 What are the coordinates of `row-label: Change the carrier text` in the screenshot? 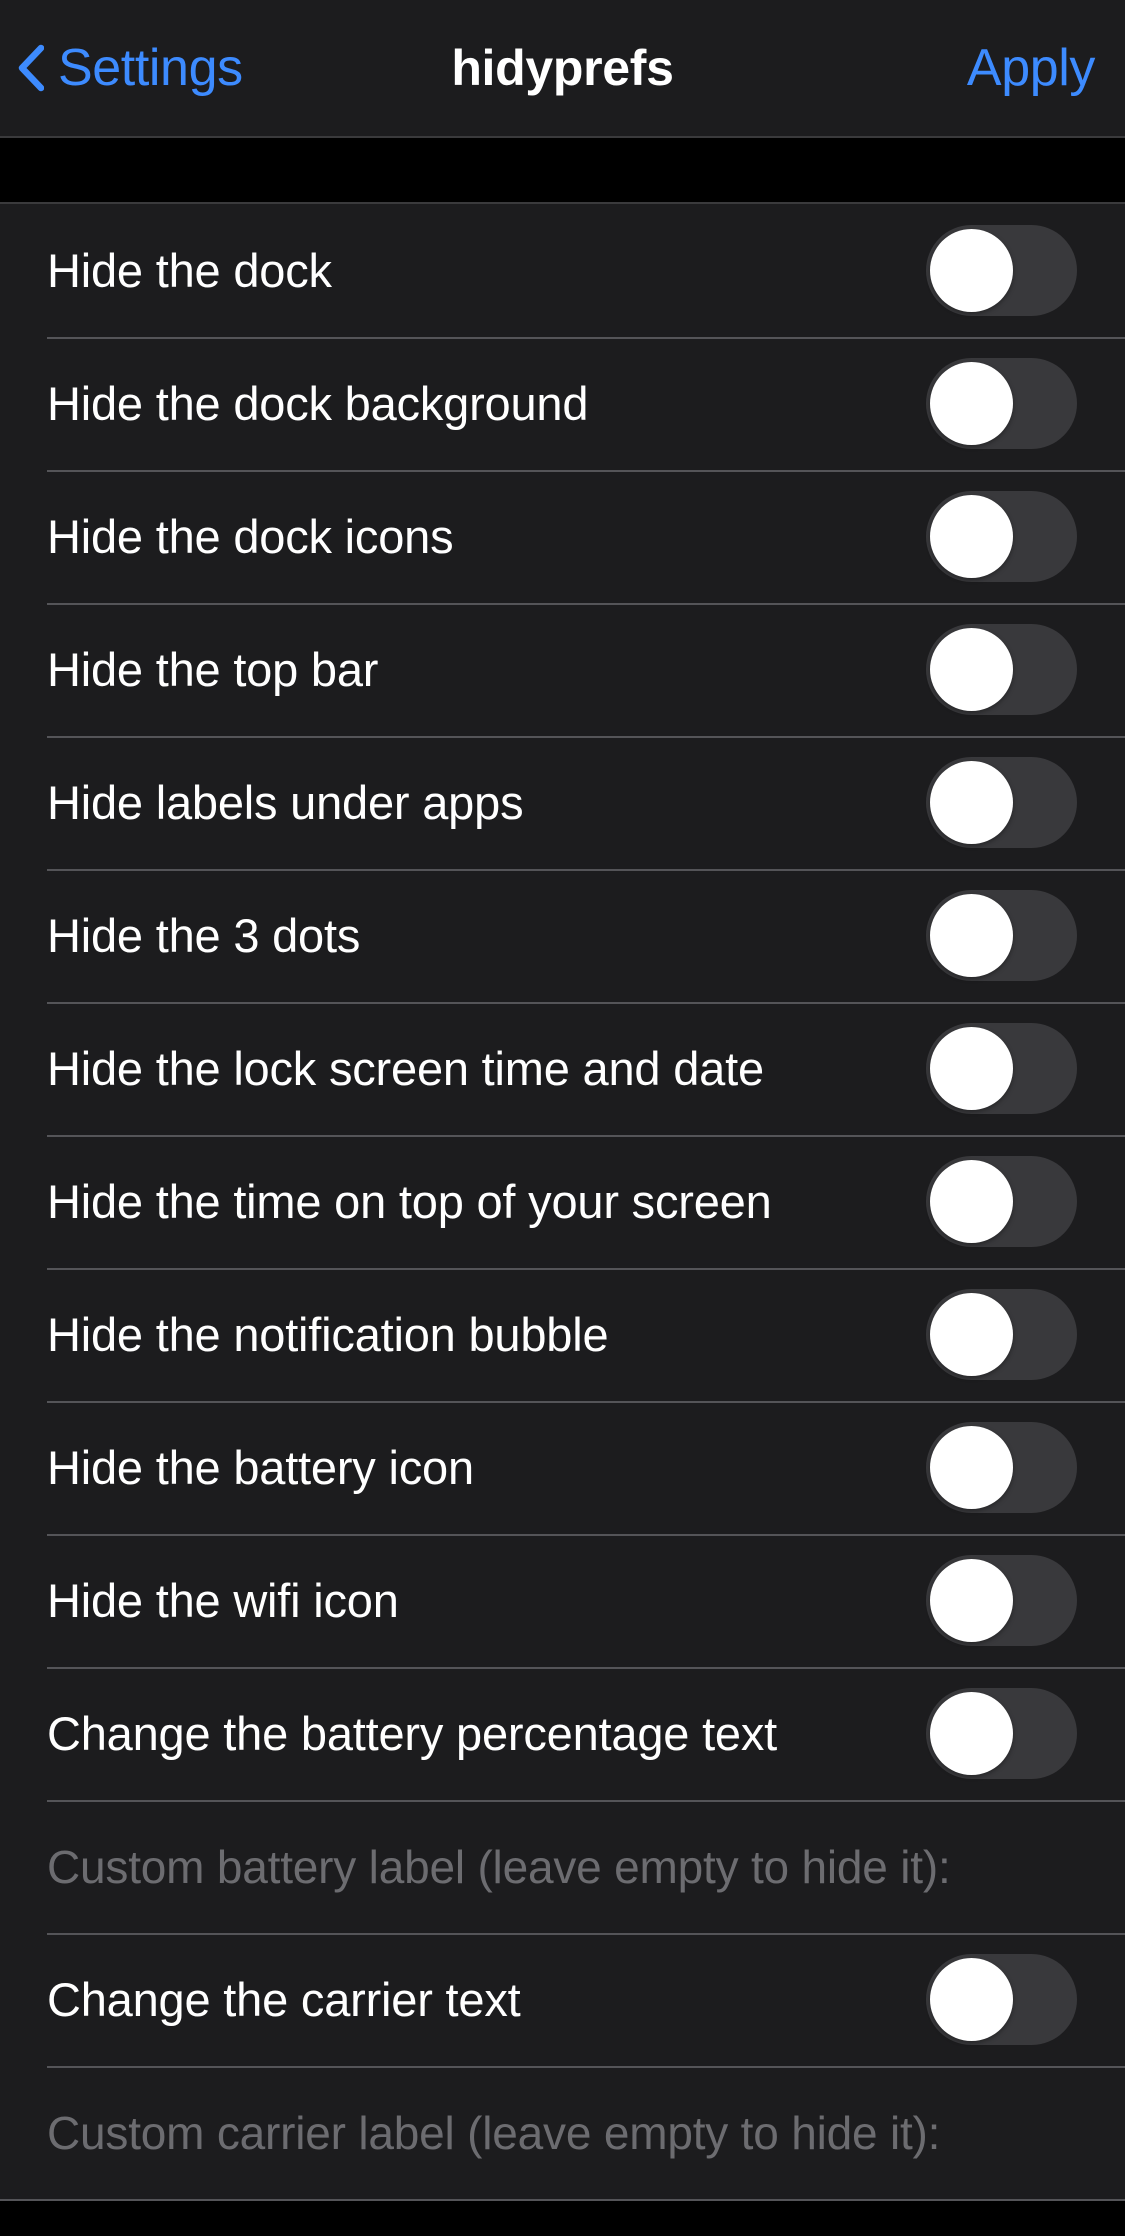 It's located at (284, 1999).